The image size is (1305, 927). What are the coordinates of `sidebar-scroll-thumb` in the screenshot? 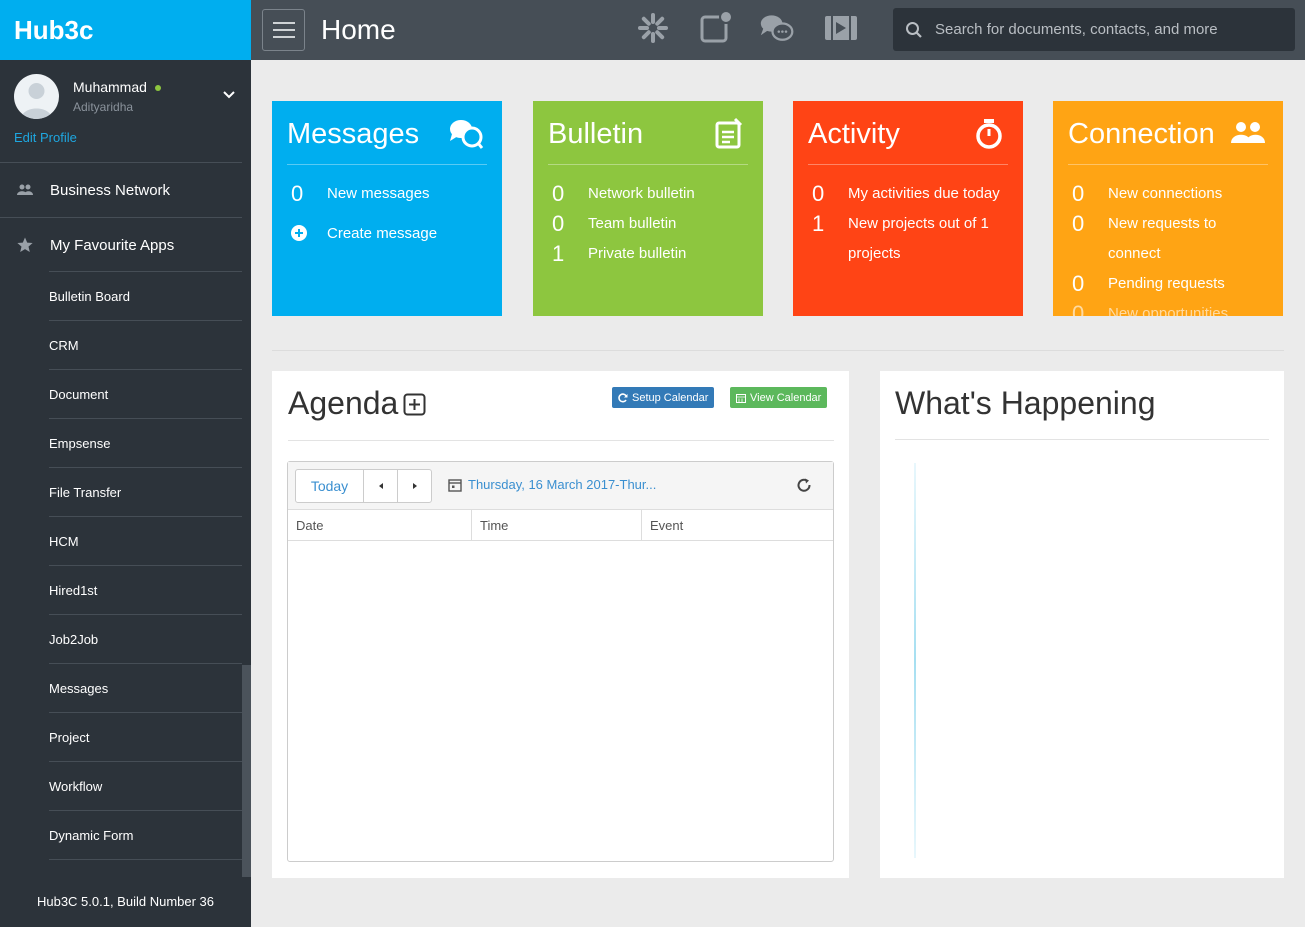 It's located at (246, 771).